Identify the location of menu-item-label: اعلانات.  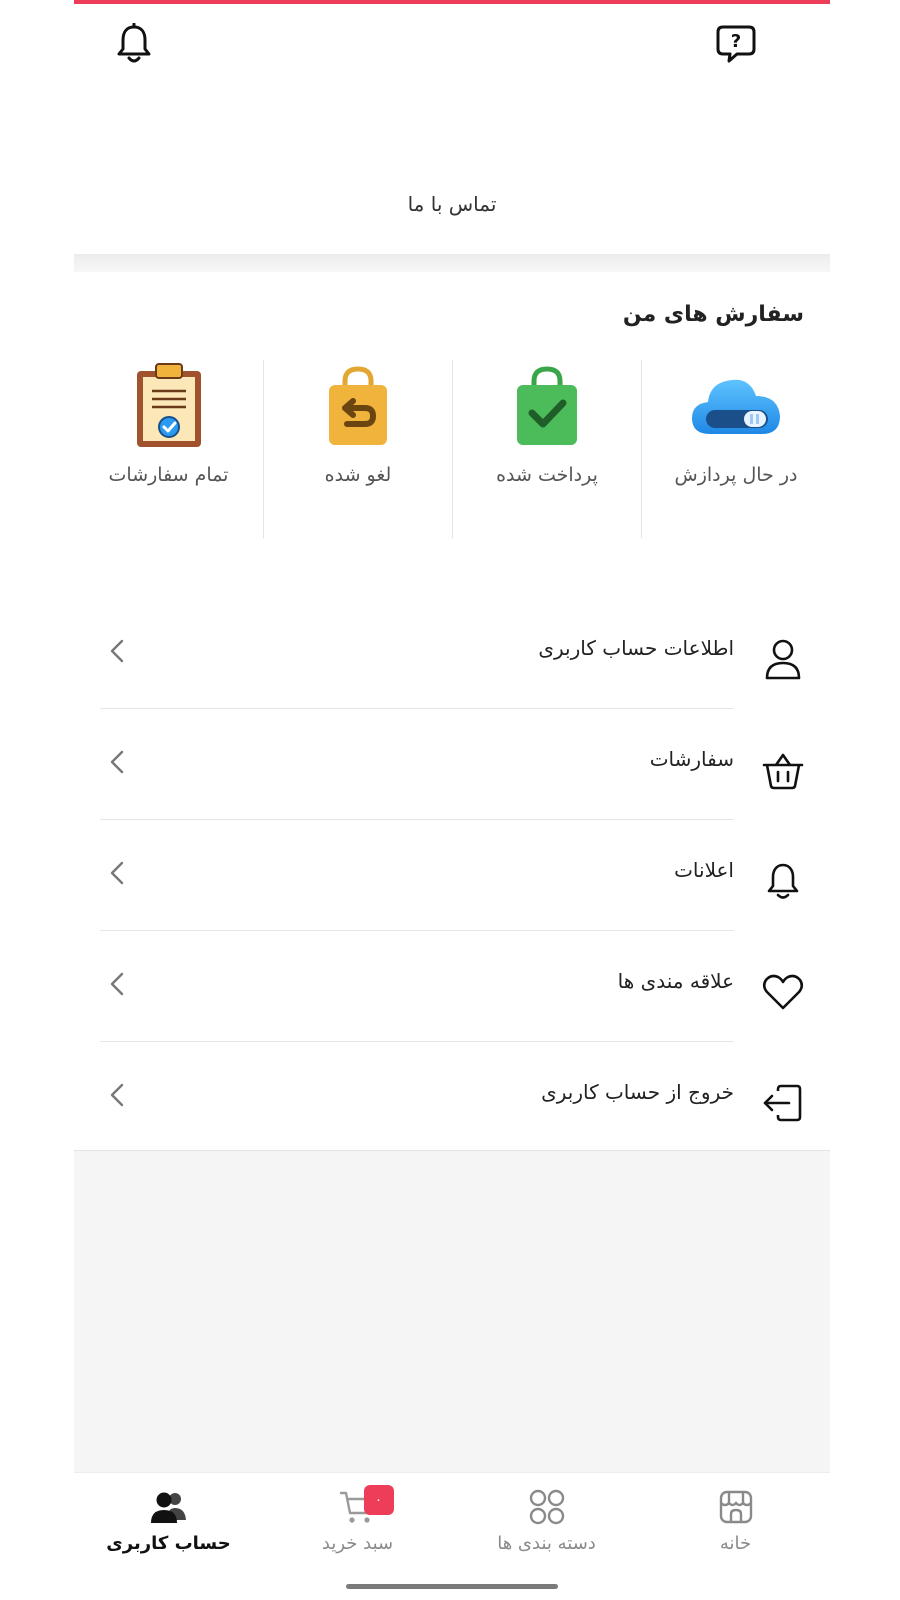
(704, 870).